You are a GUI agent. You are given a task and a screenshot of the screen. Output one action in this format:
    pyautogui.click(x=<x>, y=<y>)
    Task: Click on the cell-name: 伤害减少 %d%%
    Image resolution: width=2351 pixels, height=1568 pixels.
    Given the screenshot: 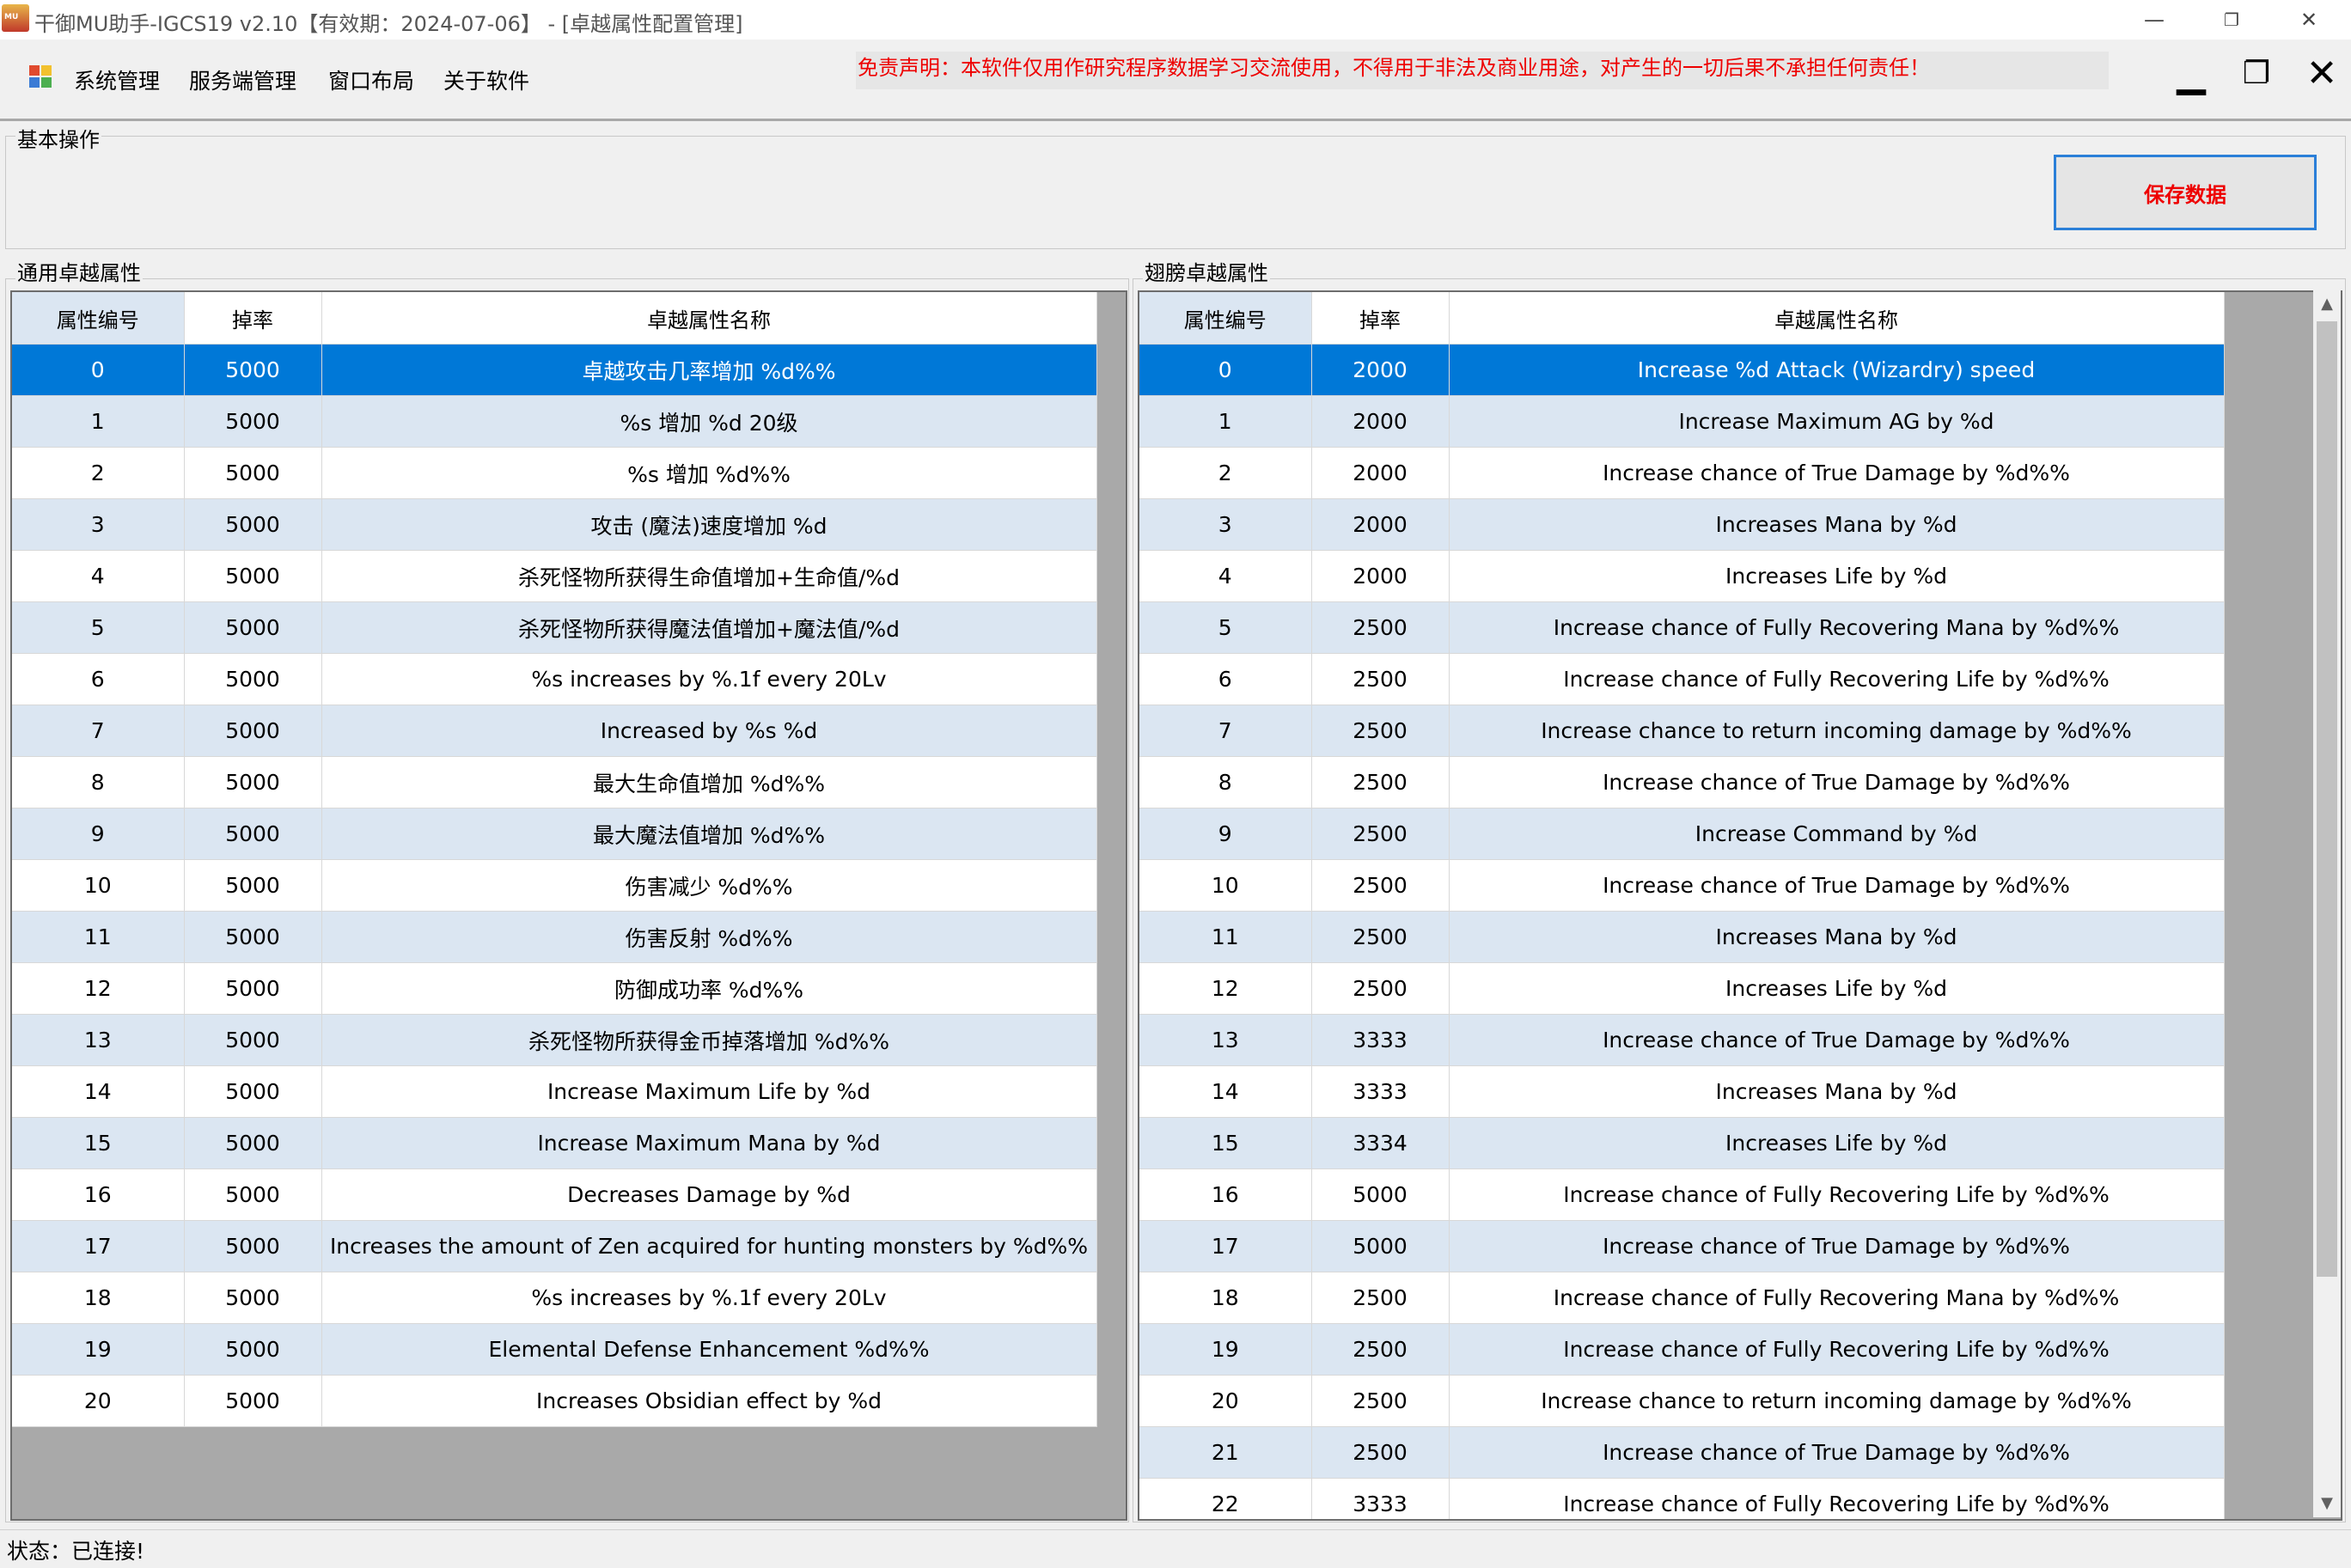 What is the action you would take?
    pyautogui.click(x=709, y=886)
    